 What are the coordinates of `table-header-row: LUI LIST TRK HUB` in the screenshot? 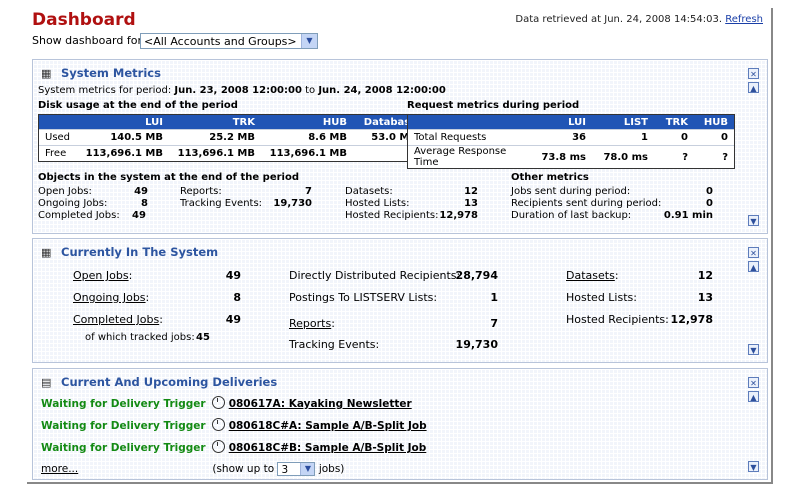 It's located at (571, 122).